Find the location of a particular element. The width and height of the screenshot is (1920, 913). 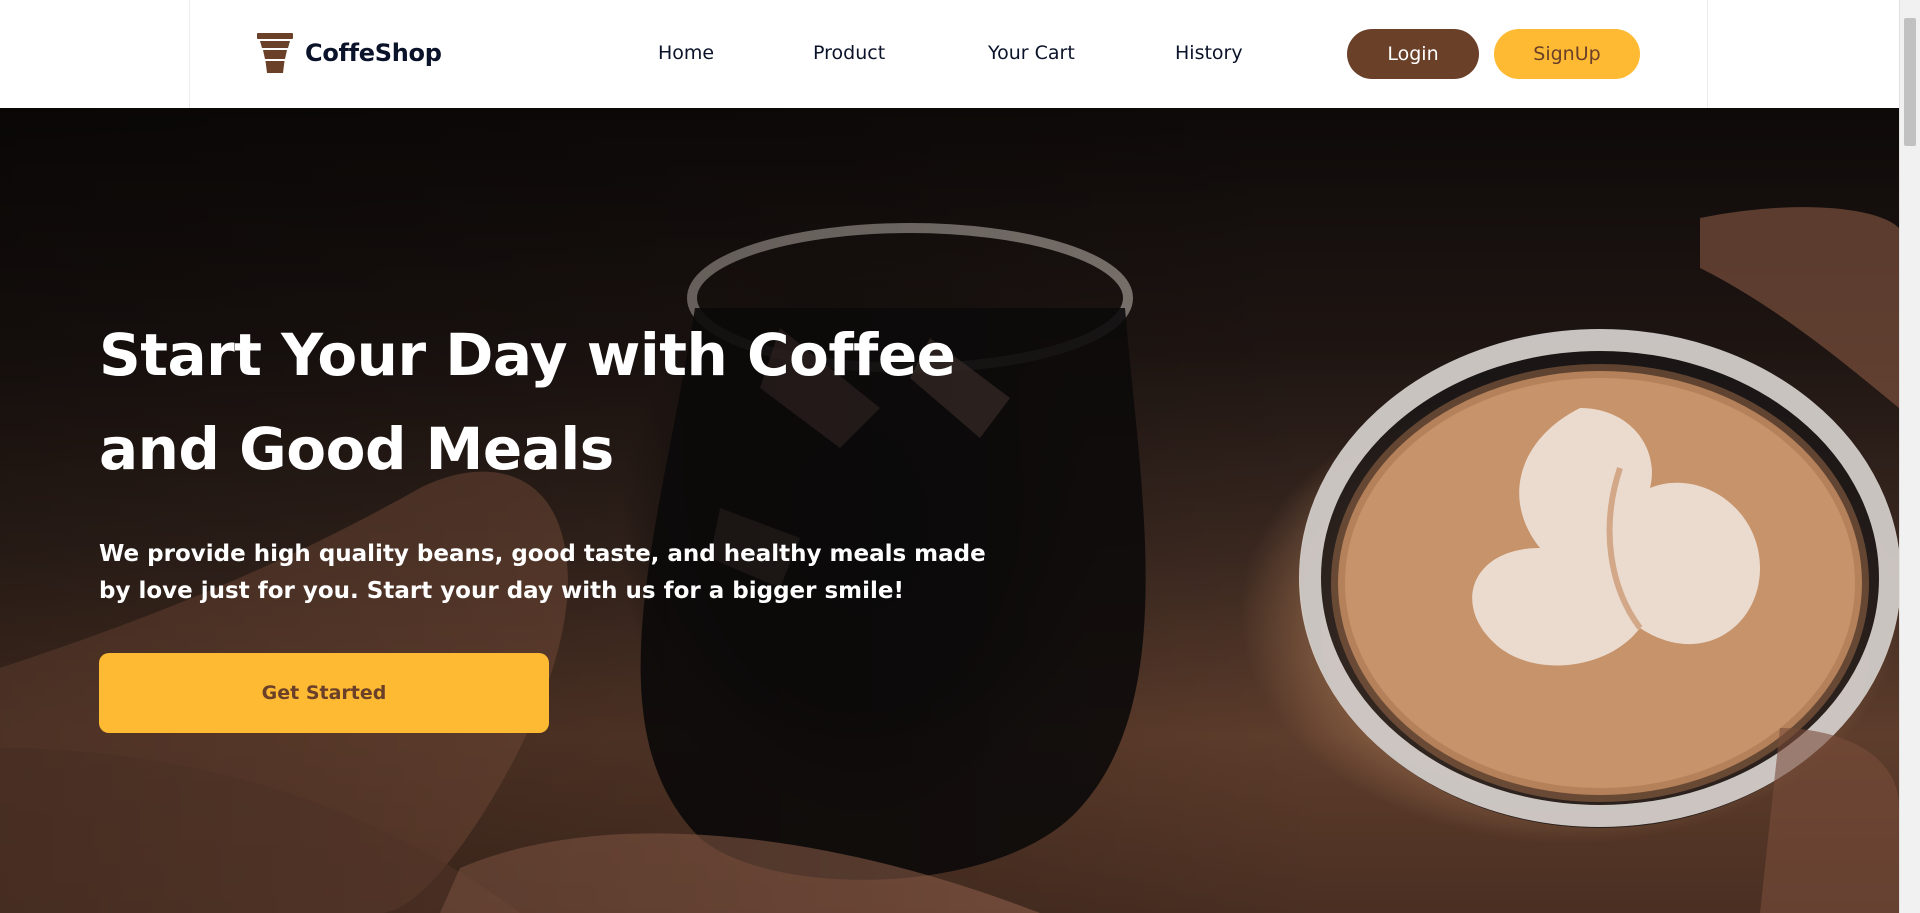

scrollbar-thumb is located at coordinates (1910, 82).